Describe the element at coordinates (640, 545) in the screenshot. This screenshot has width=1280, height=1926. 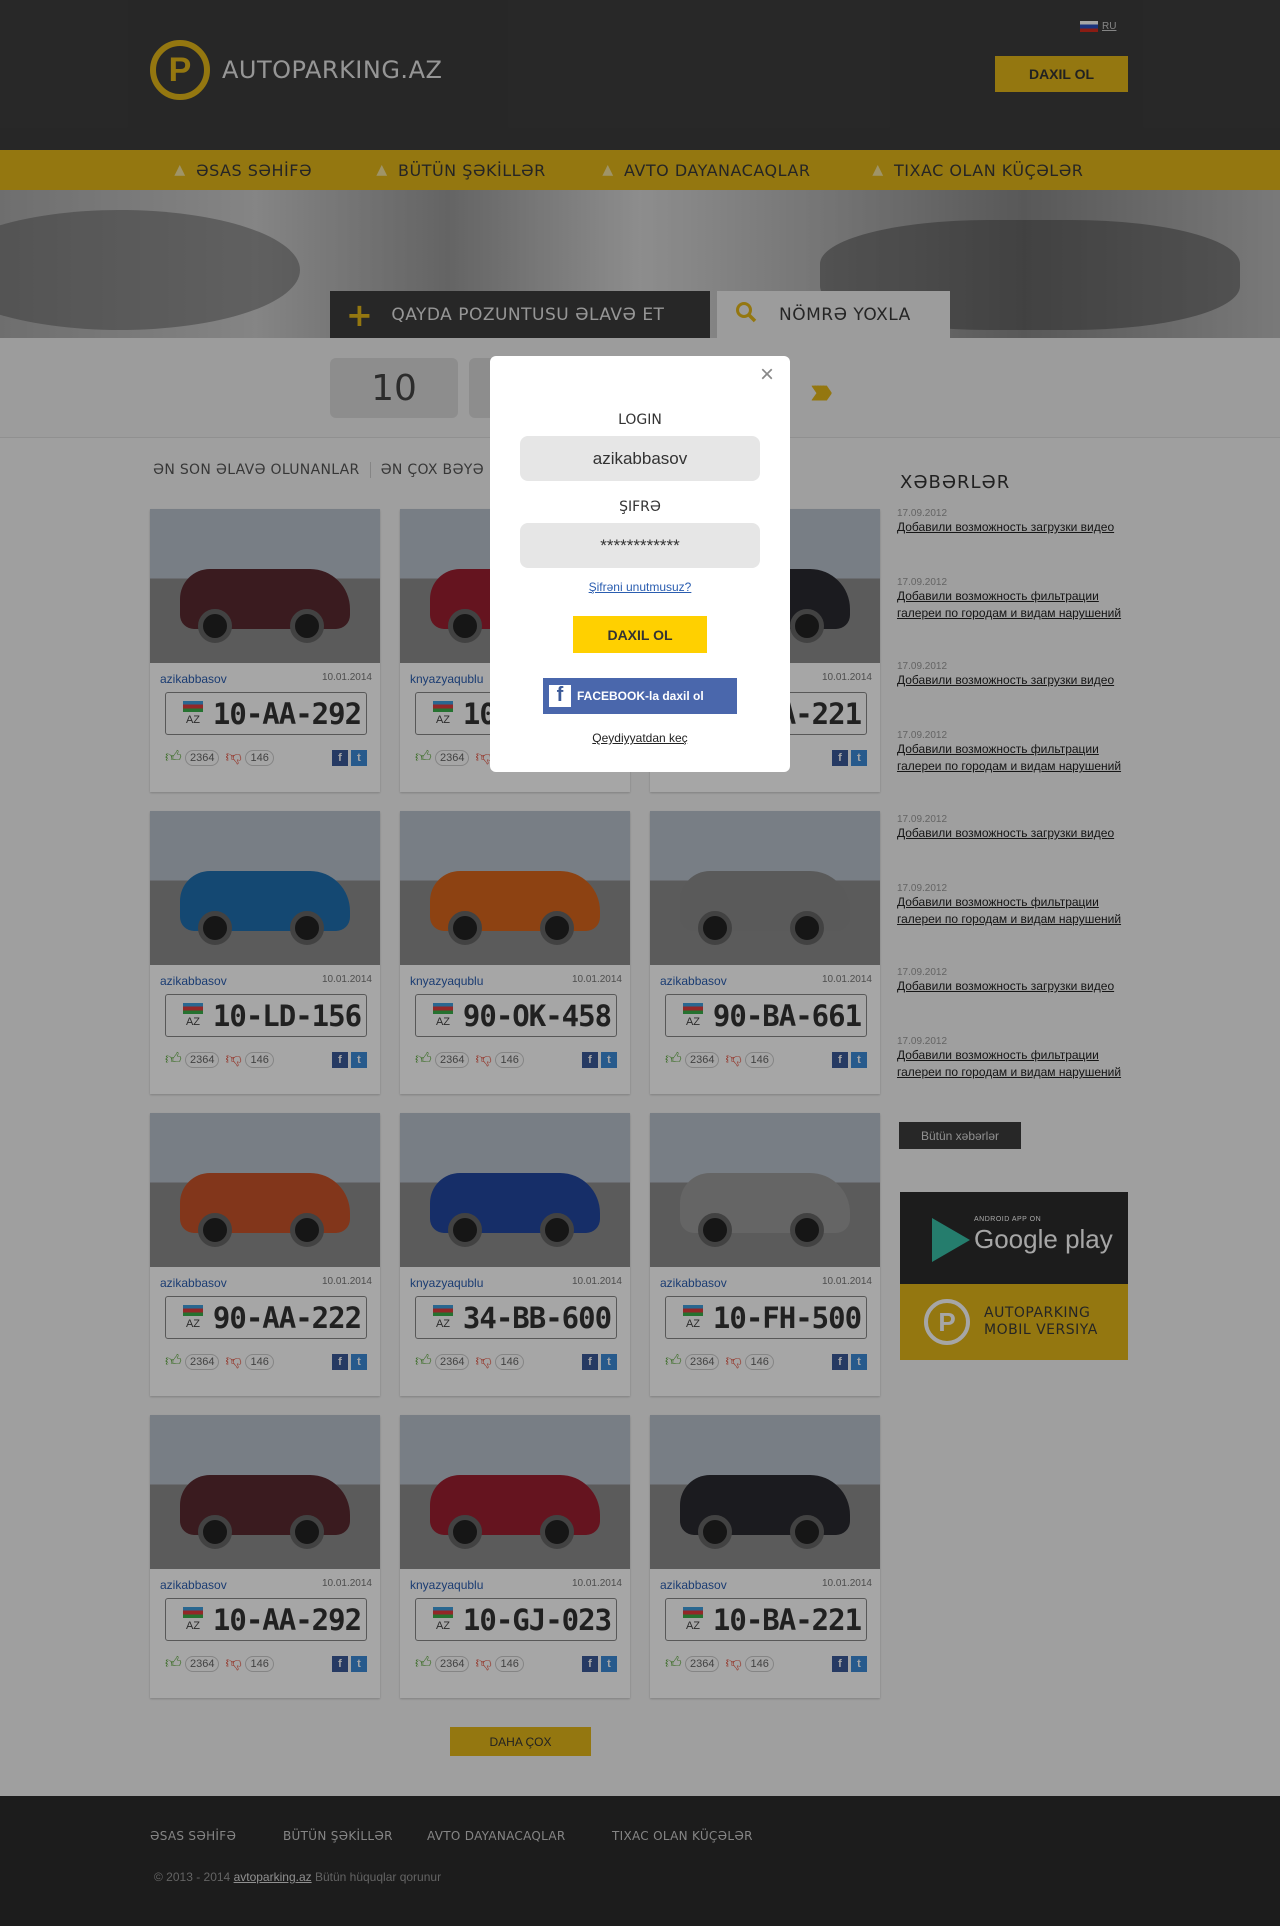
I see `password-field` at that location.